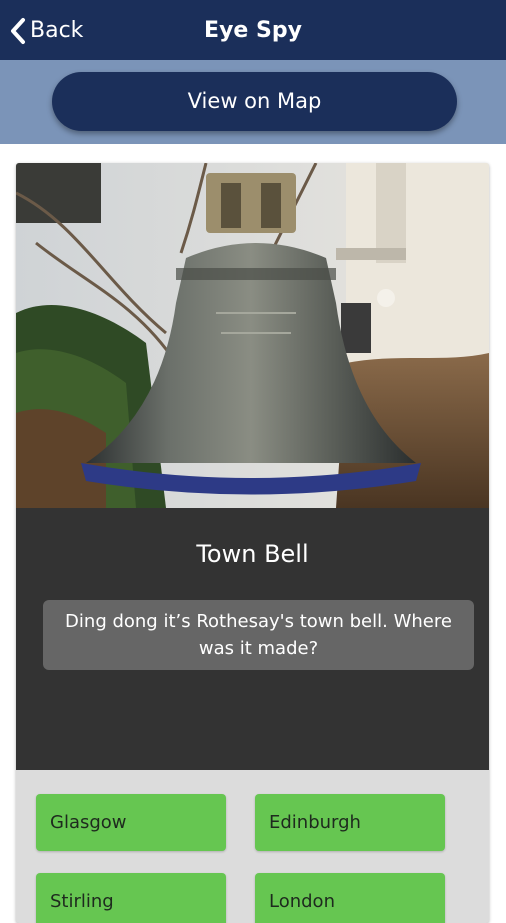 The height and width of the screenshot is (923, 506). I want to click on view-on-map-button: View on Map, so click(254, 101).